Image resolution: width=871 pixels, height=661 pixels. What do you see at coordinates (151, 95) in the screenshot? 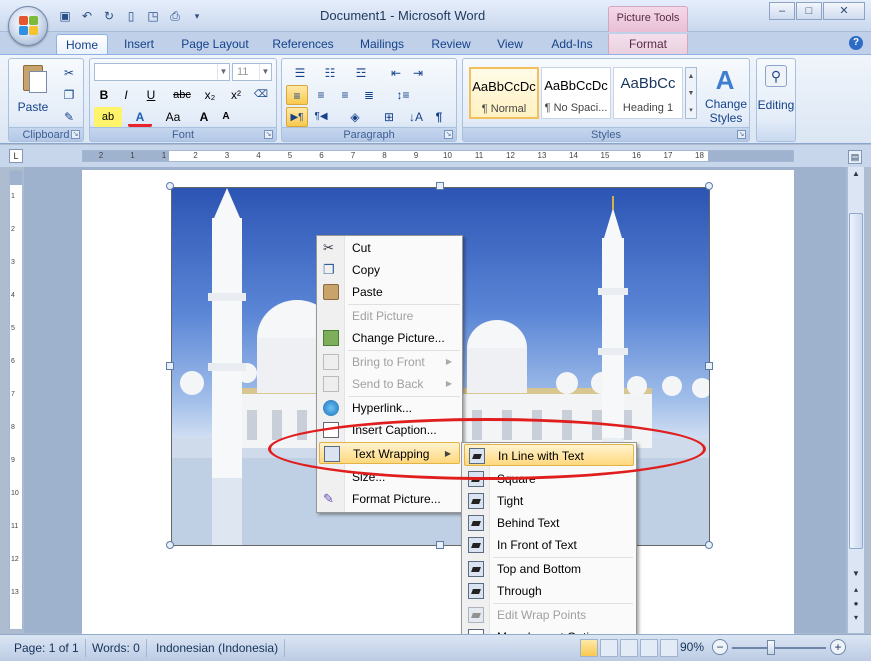
I see `underline-button: U` at bounding box center [151, 95].